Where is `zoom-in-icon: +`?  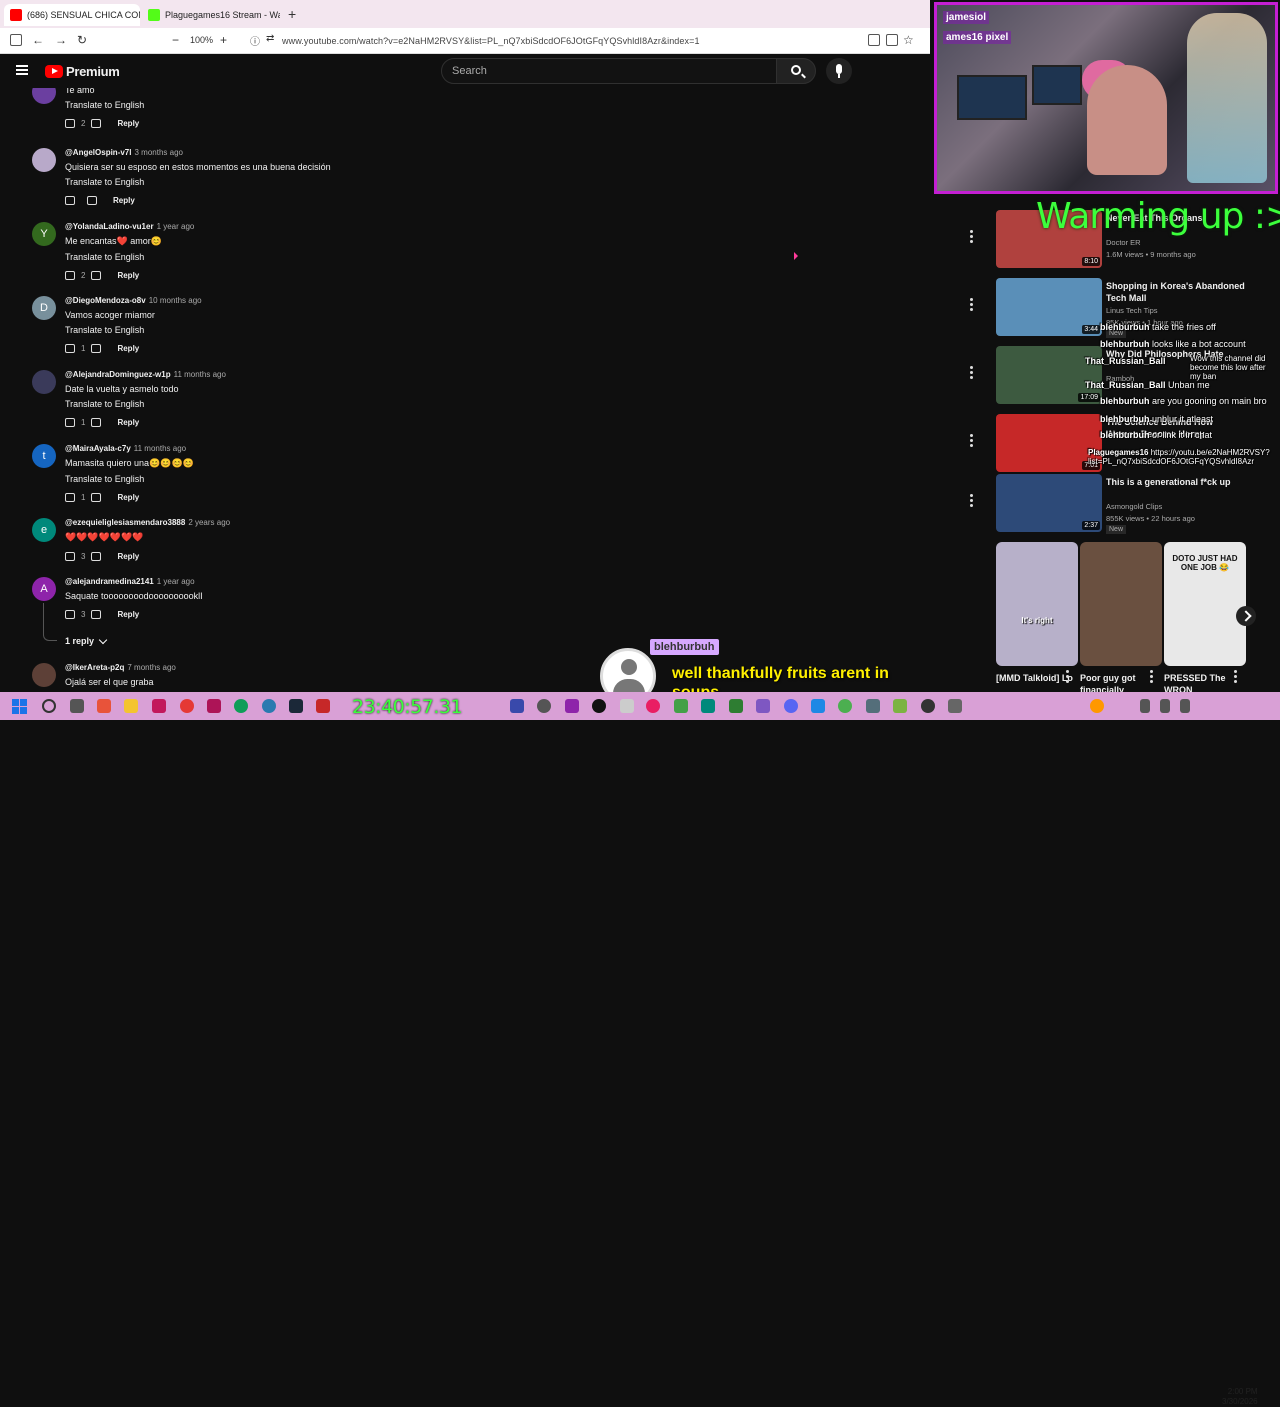 zoom-in-icon: + is located at coordinates (223, 40).